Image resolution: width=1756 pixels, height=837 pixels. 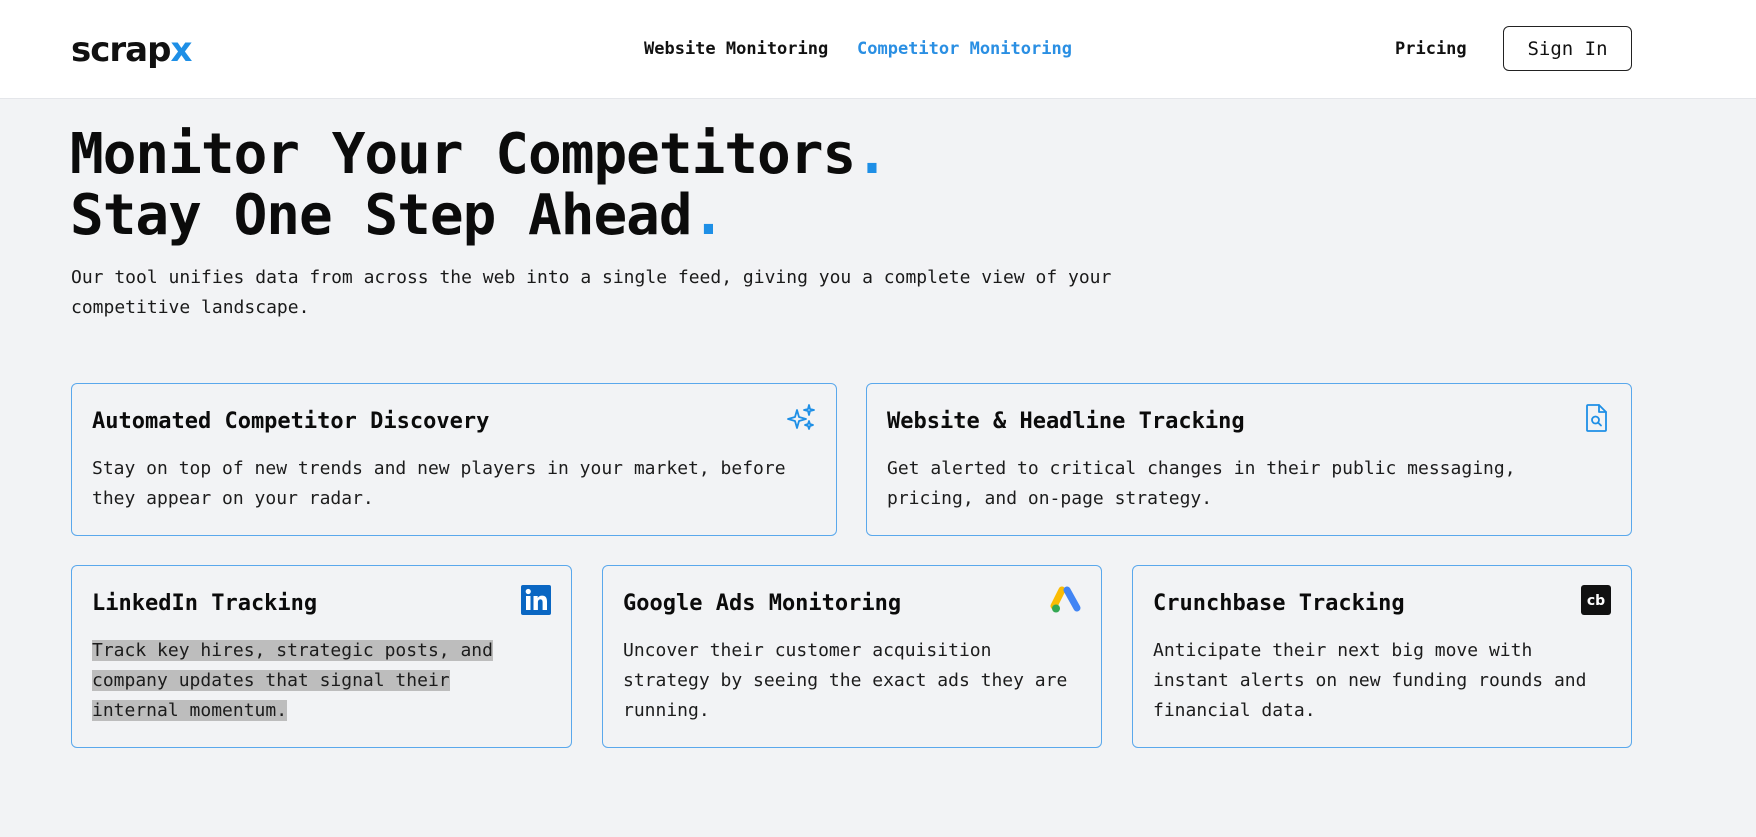 I want to click on nav-website-monitoring: Website Monitoring, so click(x=736, y=49).